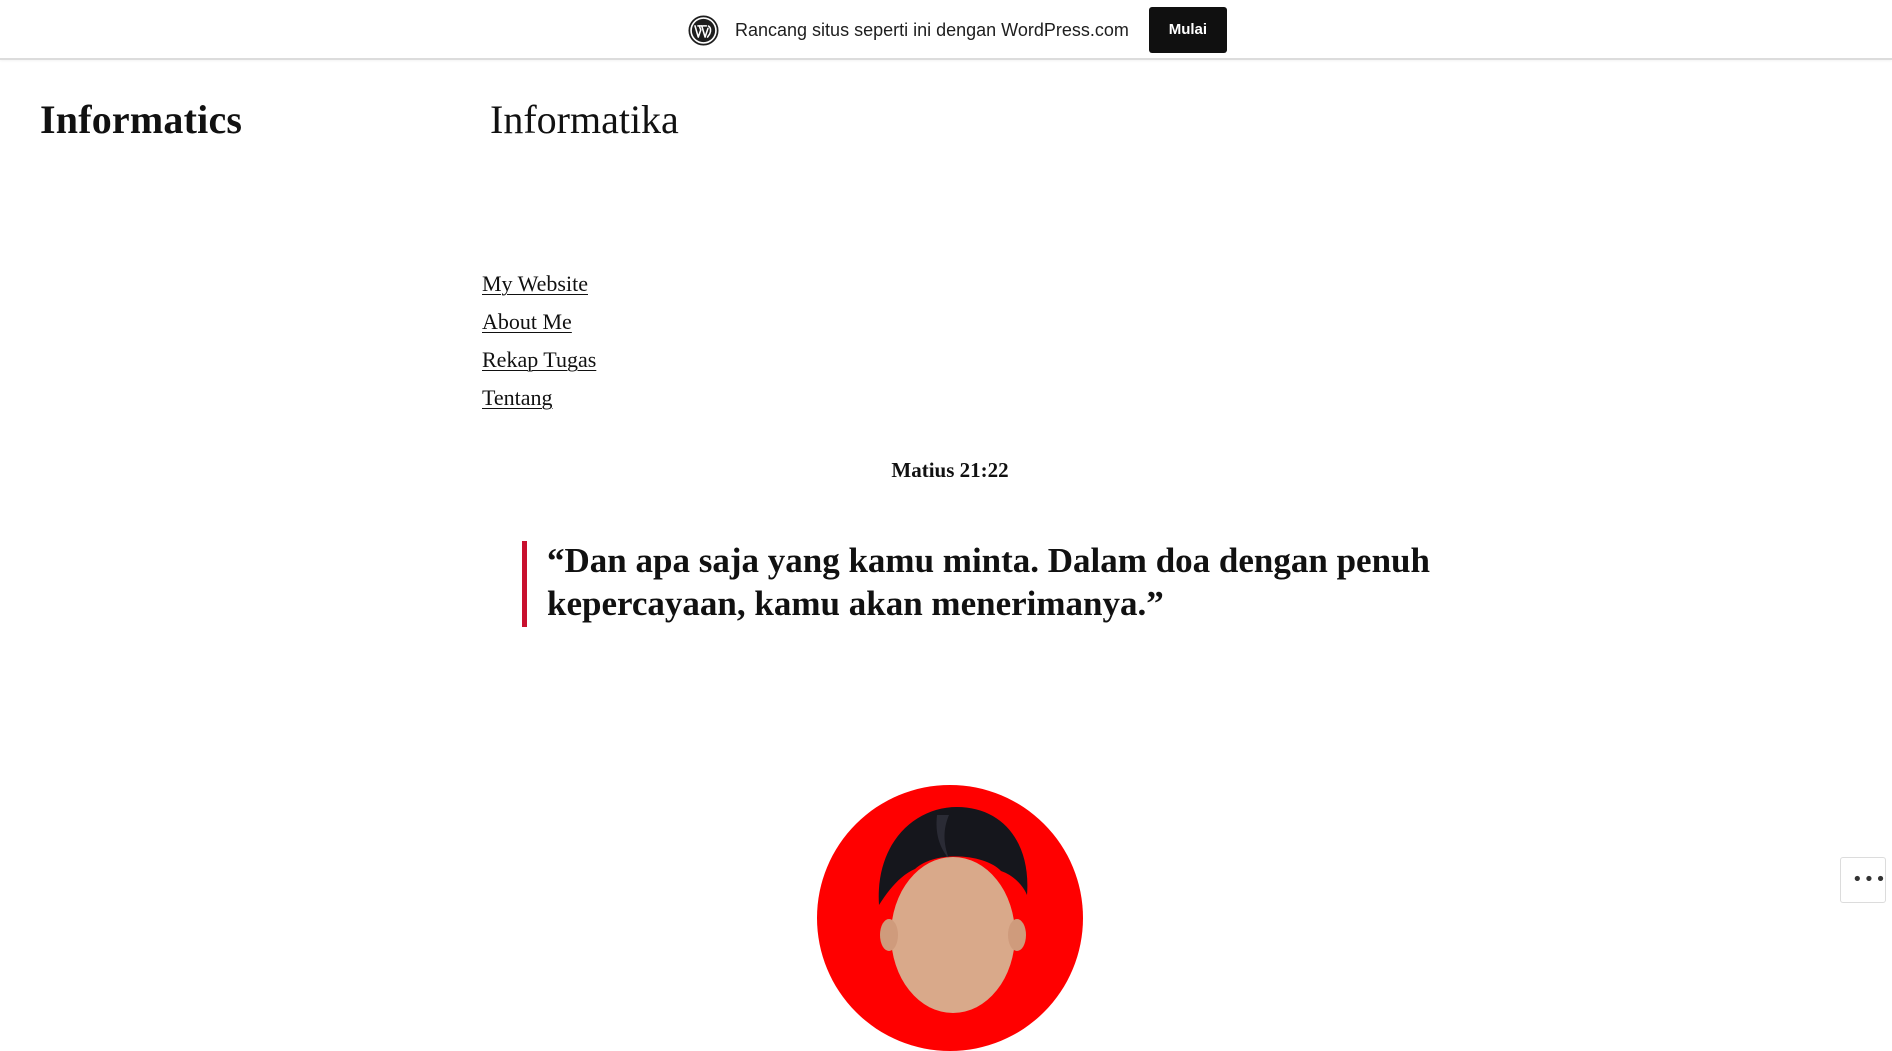  I want to click on page-list-item: Rekap Tugas, so click(539, 363).